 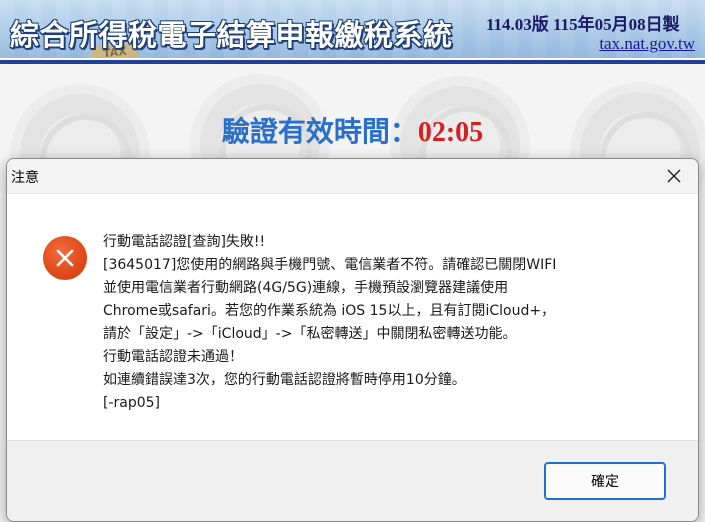 What do you see at coordinates (310, 334) in the screenshot?
I see `message-line: 請於「設定」->「iCloud」->「私密轉送」中關閉私密轉送功能。` at bounding box center [310, 334].